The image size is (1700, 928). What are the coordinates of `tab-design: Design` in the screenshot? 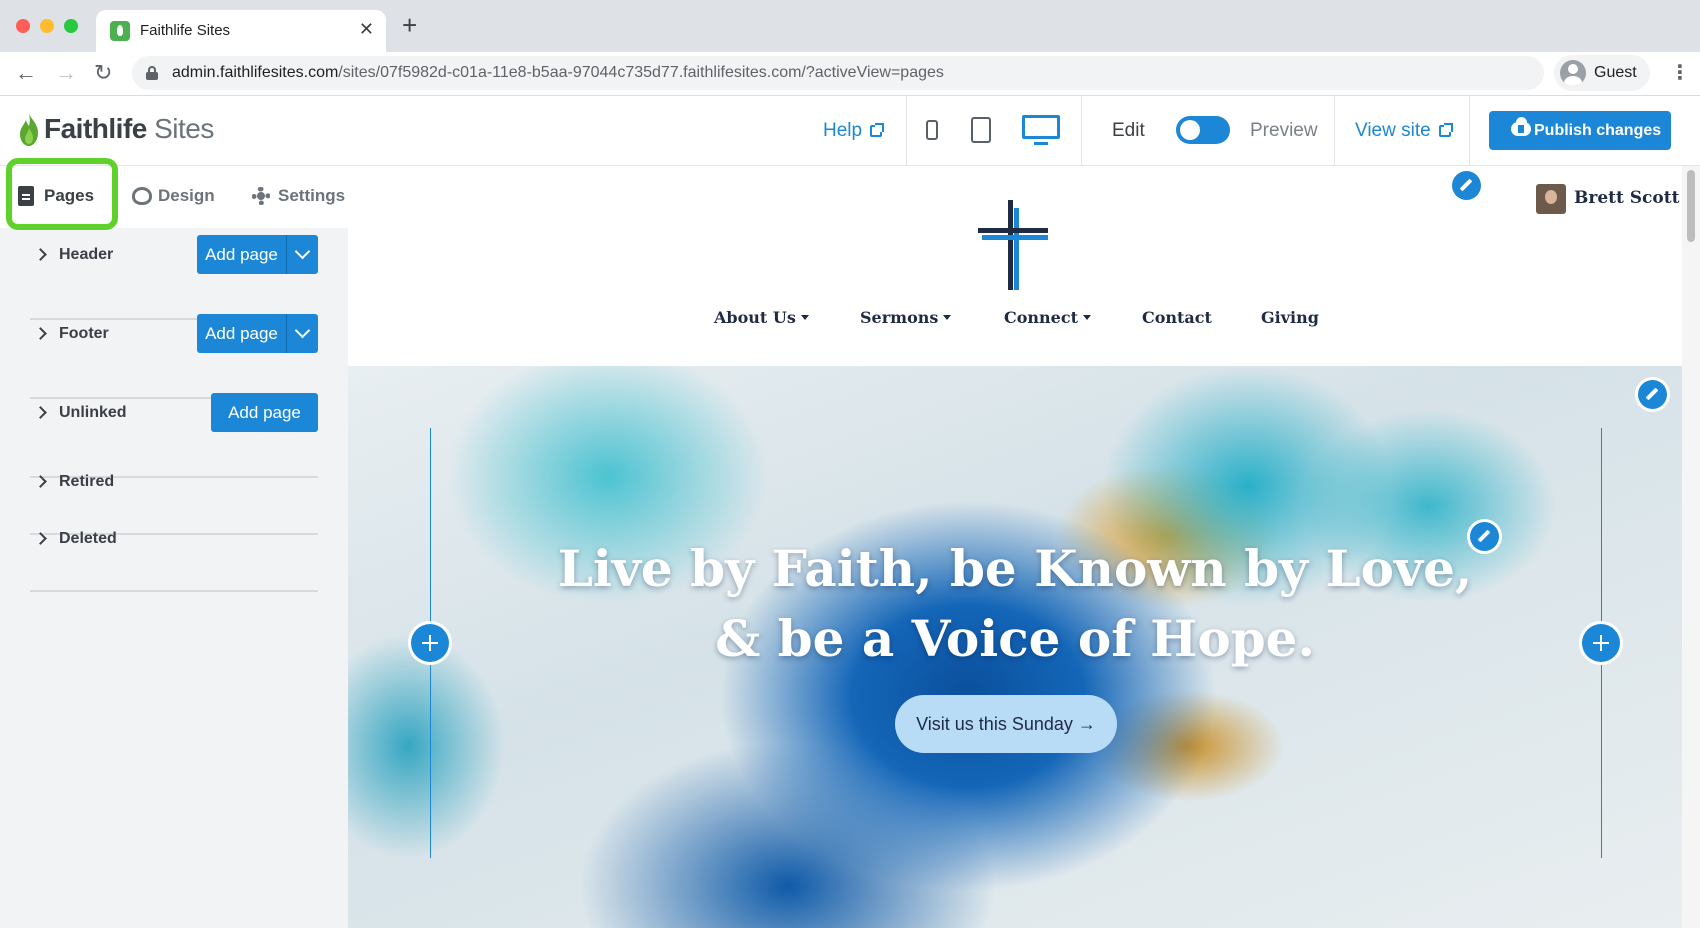 It's located at (170, 197).